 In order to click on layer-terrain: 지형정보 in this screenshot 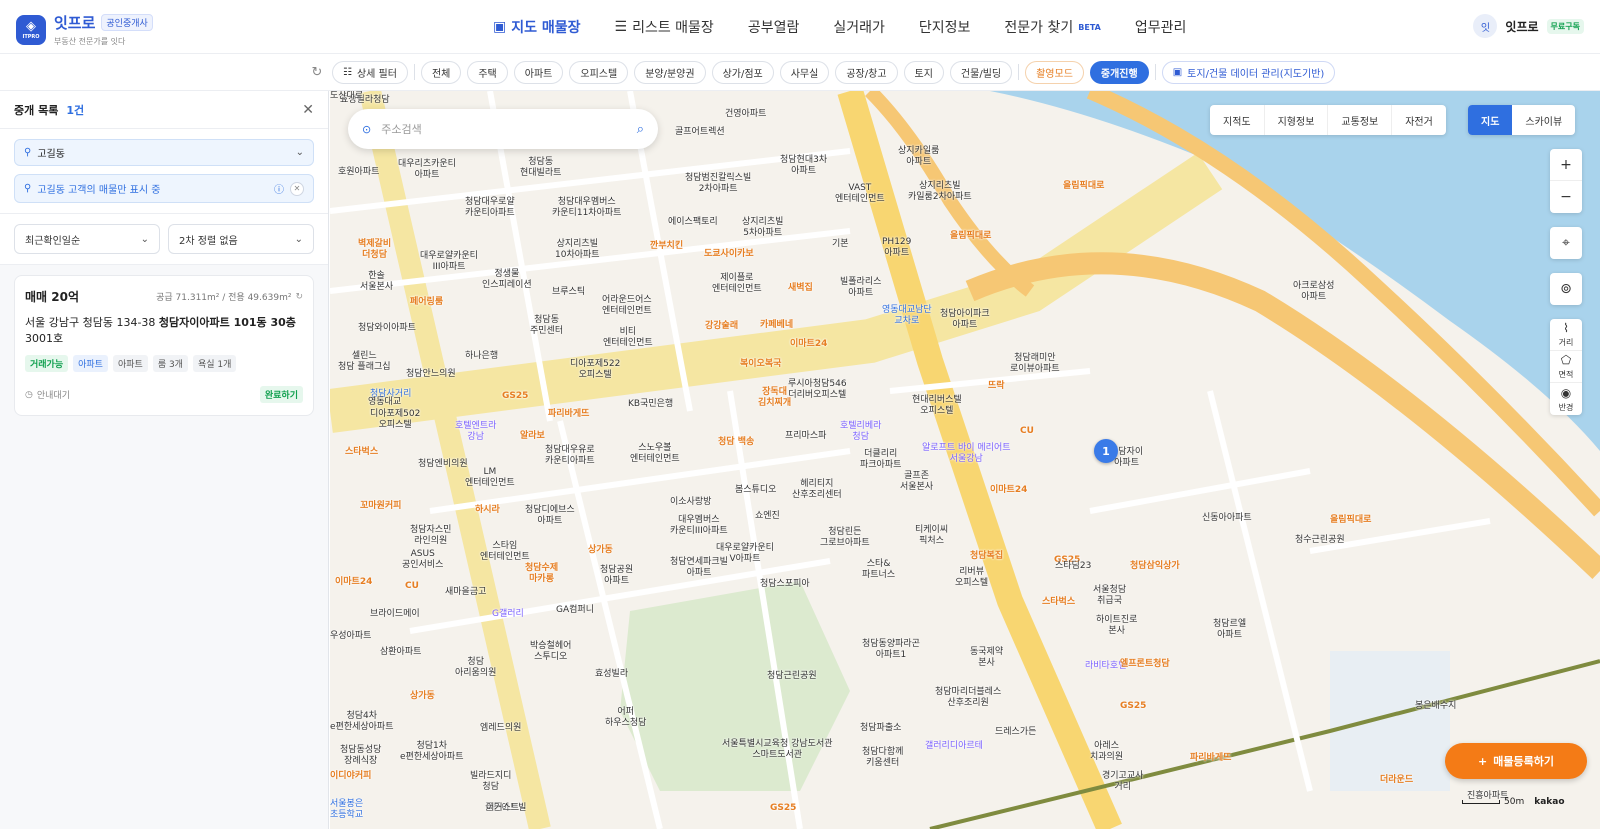, I will do `click(1297, 120)`.